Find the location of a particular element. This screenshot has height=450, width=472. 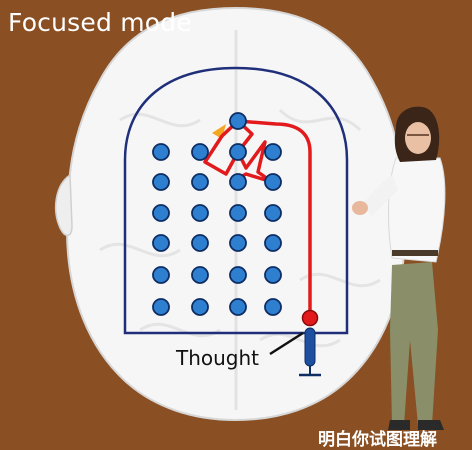

thought-neuron-head is located at coordinates (310, 318).